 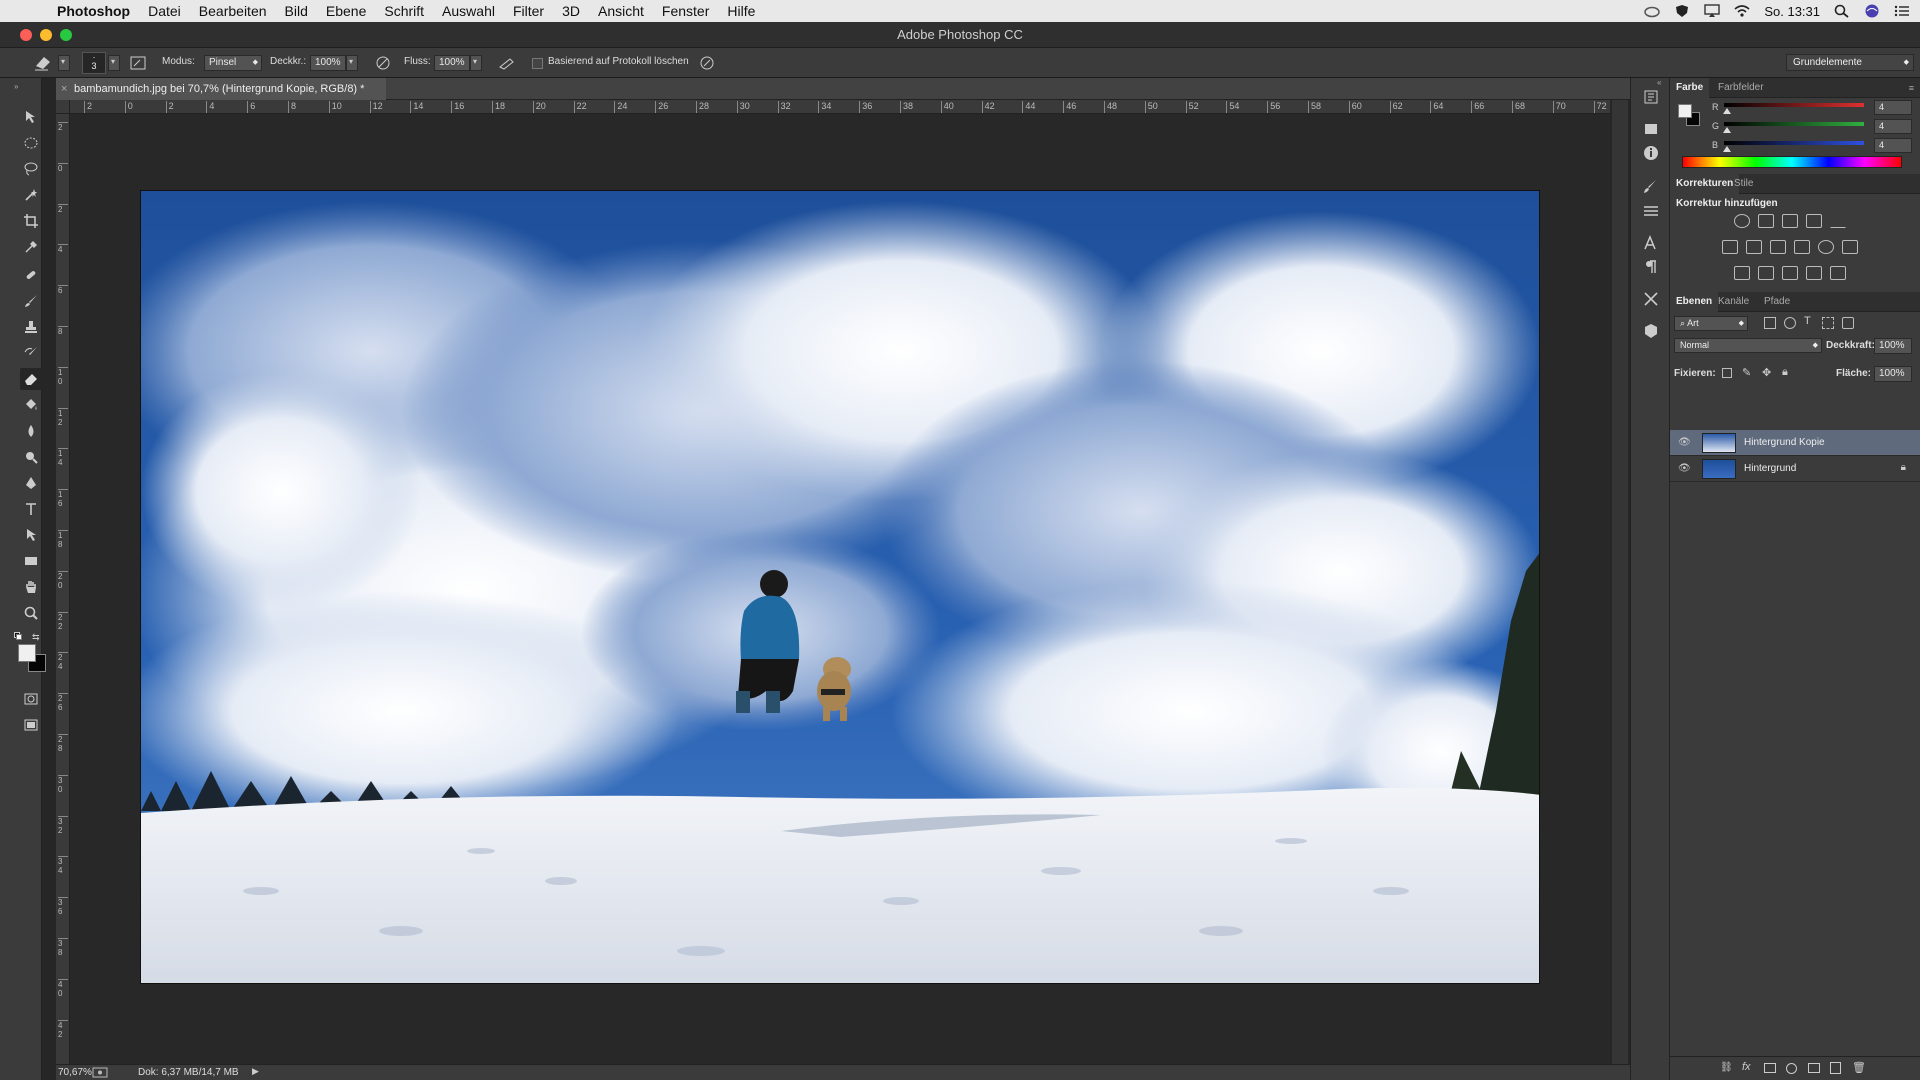 What do you see at coordinates (1893, 107) in the screenshot?
I see `red-value: 4` at bounding box center [1893, 107].